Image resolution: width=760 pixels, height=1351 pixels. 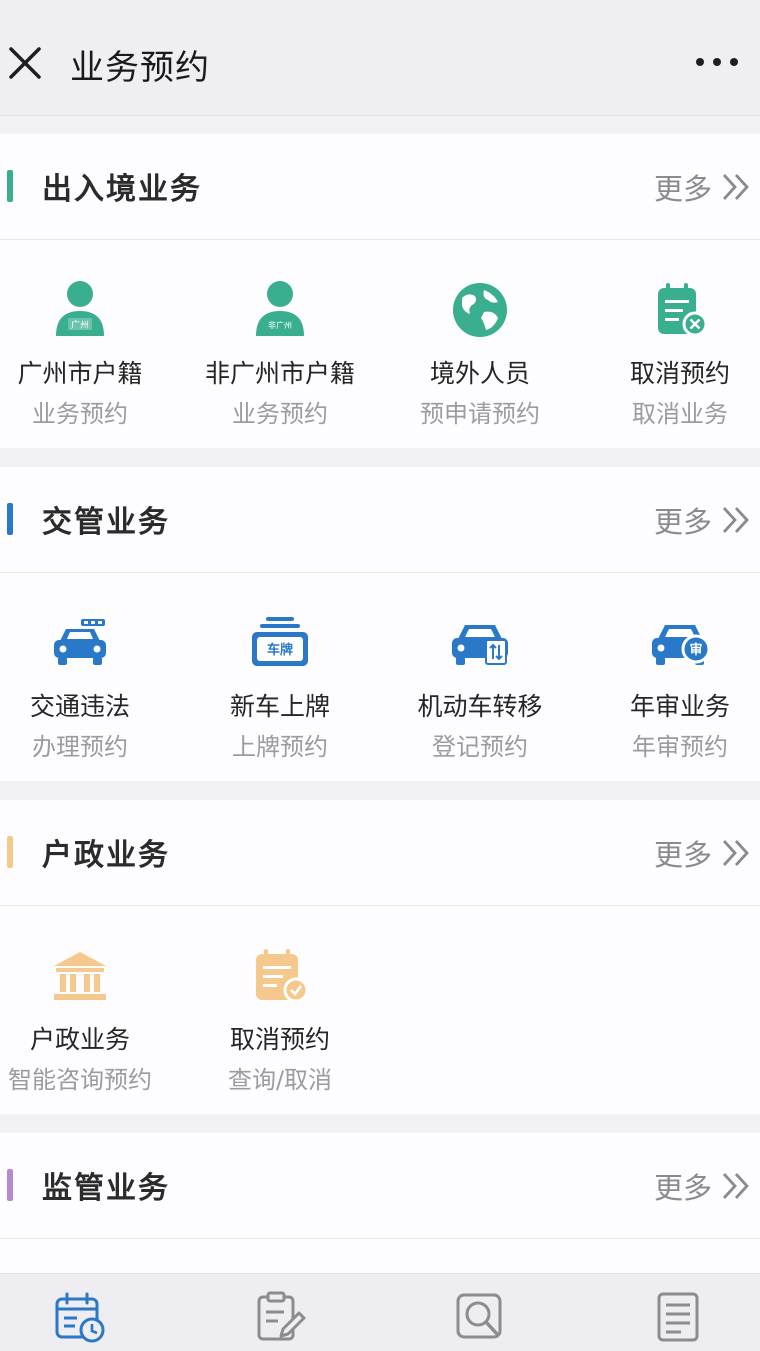 What do you see at coordinates (282, 976) in the screenshot?
I see `calendar-check-icon` at bounding box center [282, 976].